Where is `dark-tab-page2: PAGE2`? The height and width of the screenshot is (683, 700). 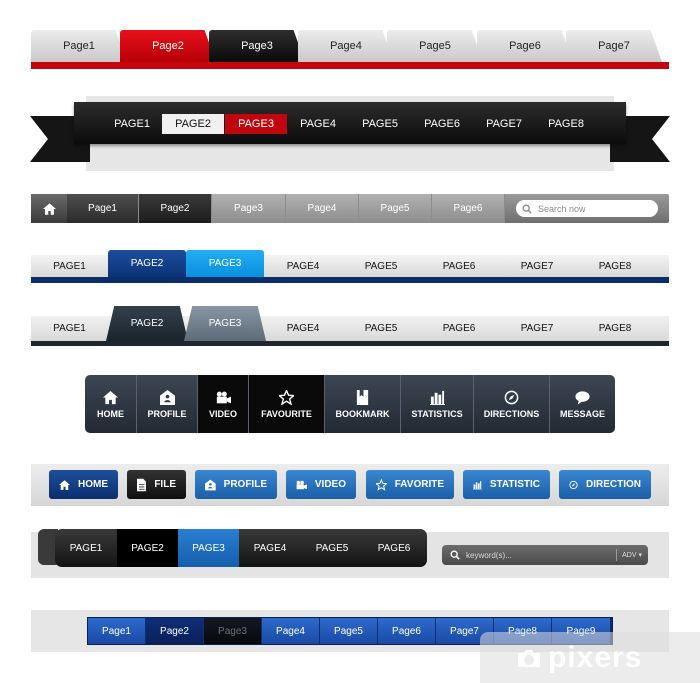
dark-tab-page2: PAGE2 is located at coordinates (147, 323).